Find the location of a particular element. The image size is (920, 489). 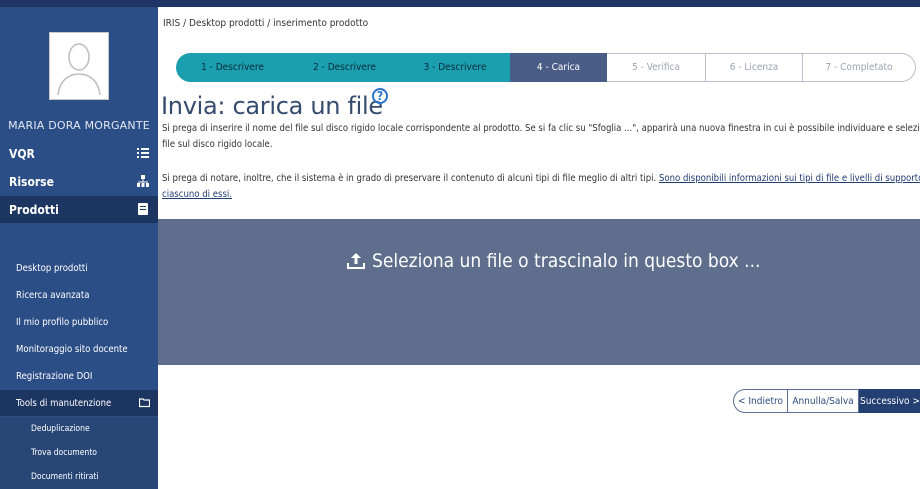

folder-icon is located at coordinates (144, 403).